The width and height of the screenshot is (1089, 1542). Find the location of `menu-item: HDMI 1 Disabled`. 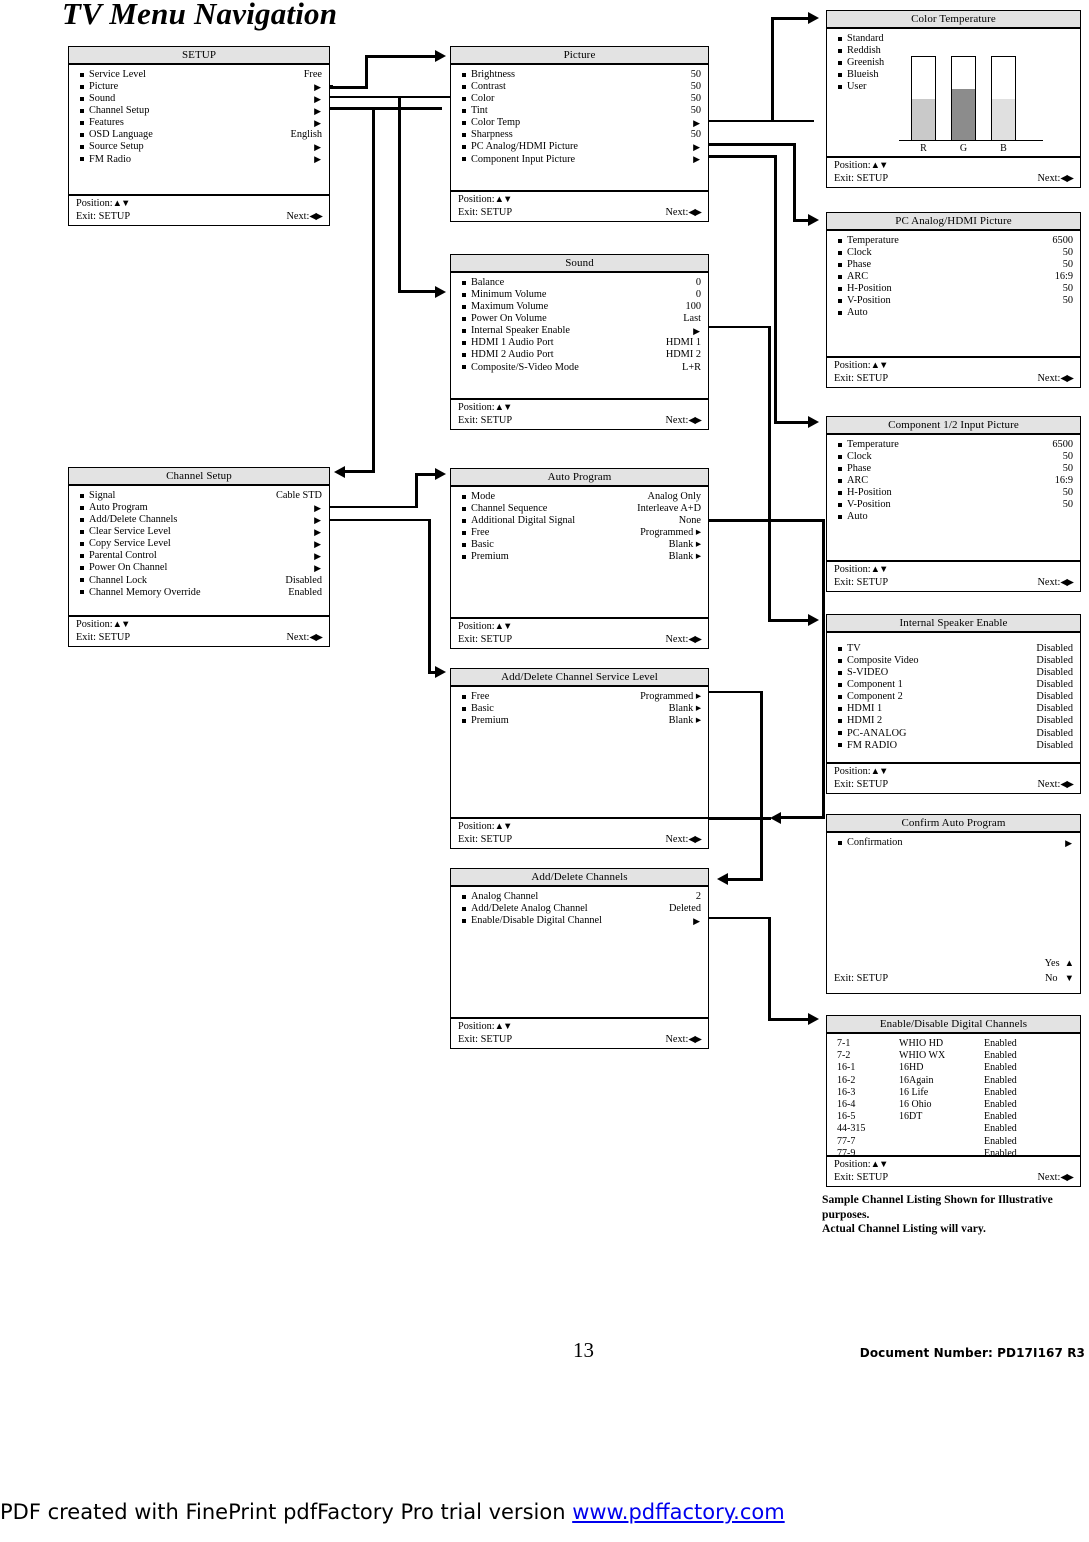

menu-item: HDMI 1 Disabled is located at coordinates (953, 709).